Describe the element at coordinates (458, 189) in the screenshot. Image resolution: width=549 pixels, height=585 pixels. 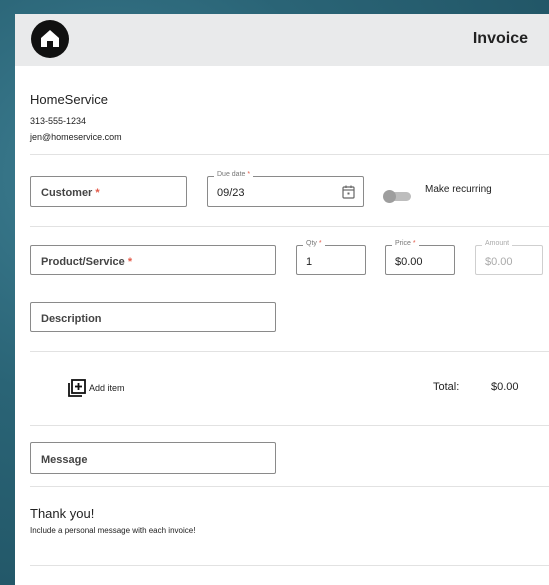
I see `recurring-label: Make recurring` at that location.